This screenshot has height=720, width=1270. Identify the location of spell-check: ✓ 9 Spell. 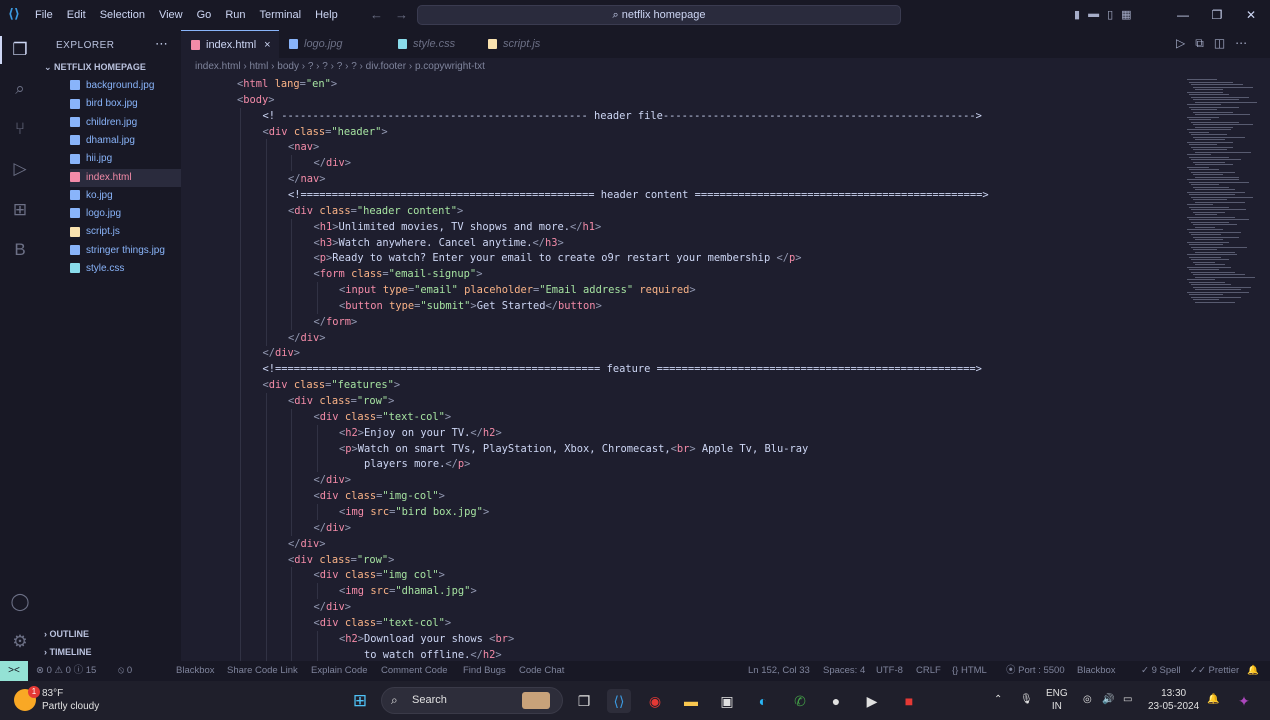
(1161, 671).